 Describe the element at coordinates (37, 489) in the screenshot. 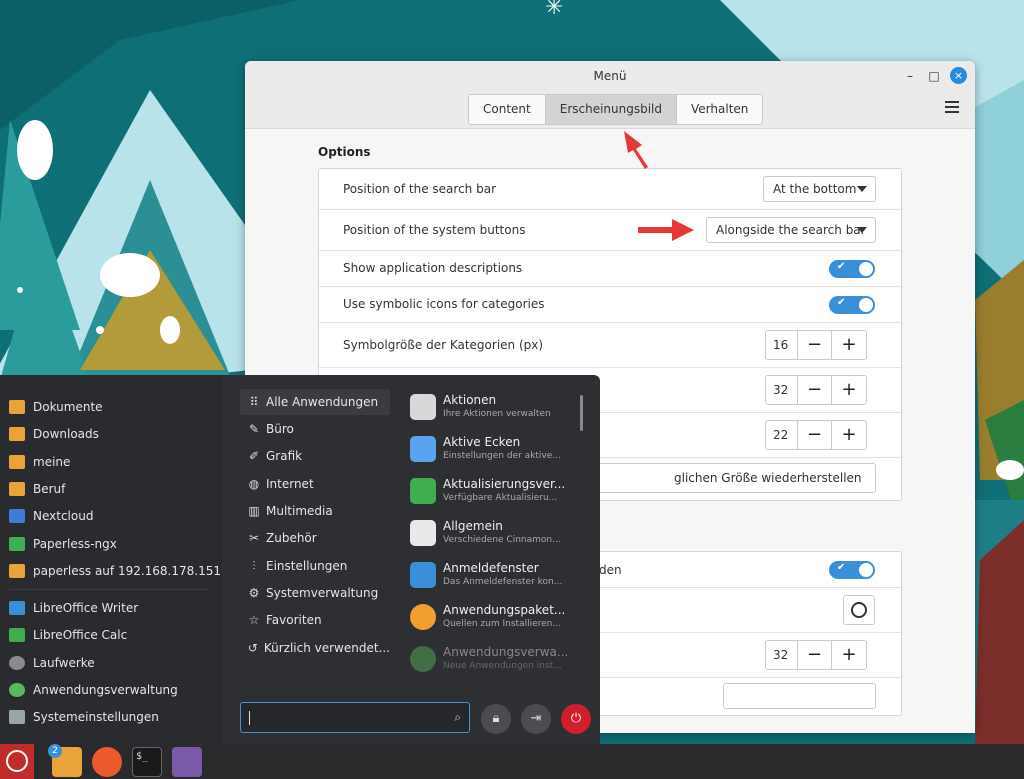

I see `place-item-beruf: Beruf` at that location.